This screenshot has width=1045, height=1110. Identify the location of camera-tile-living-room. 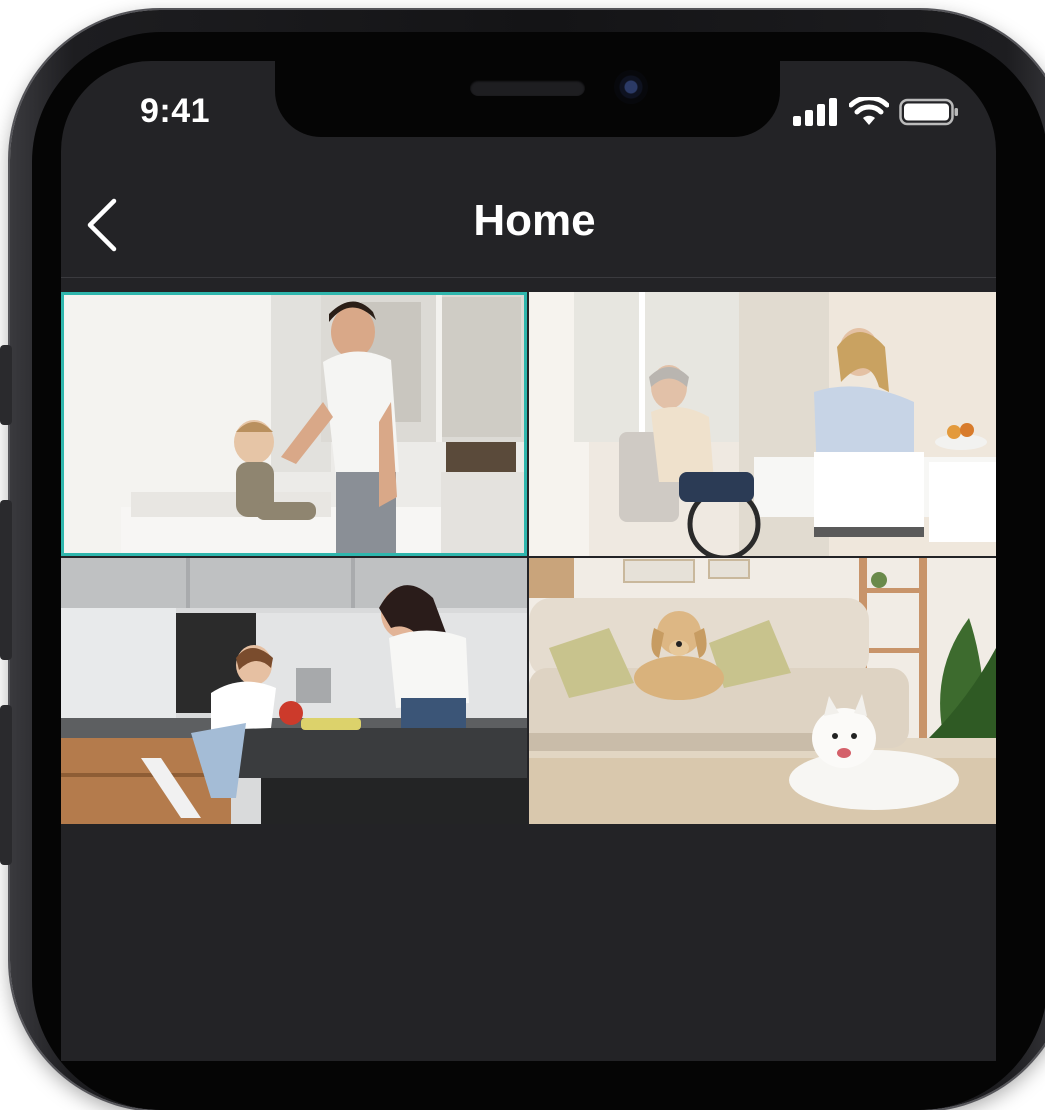
(762, 691).